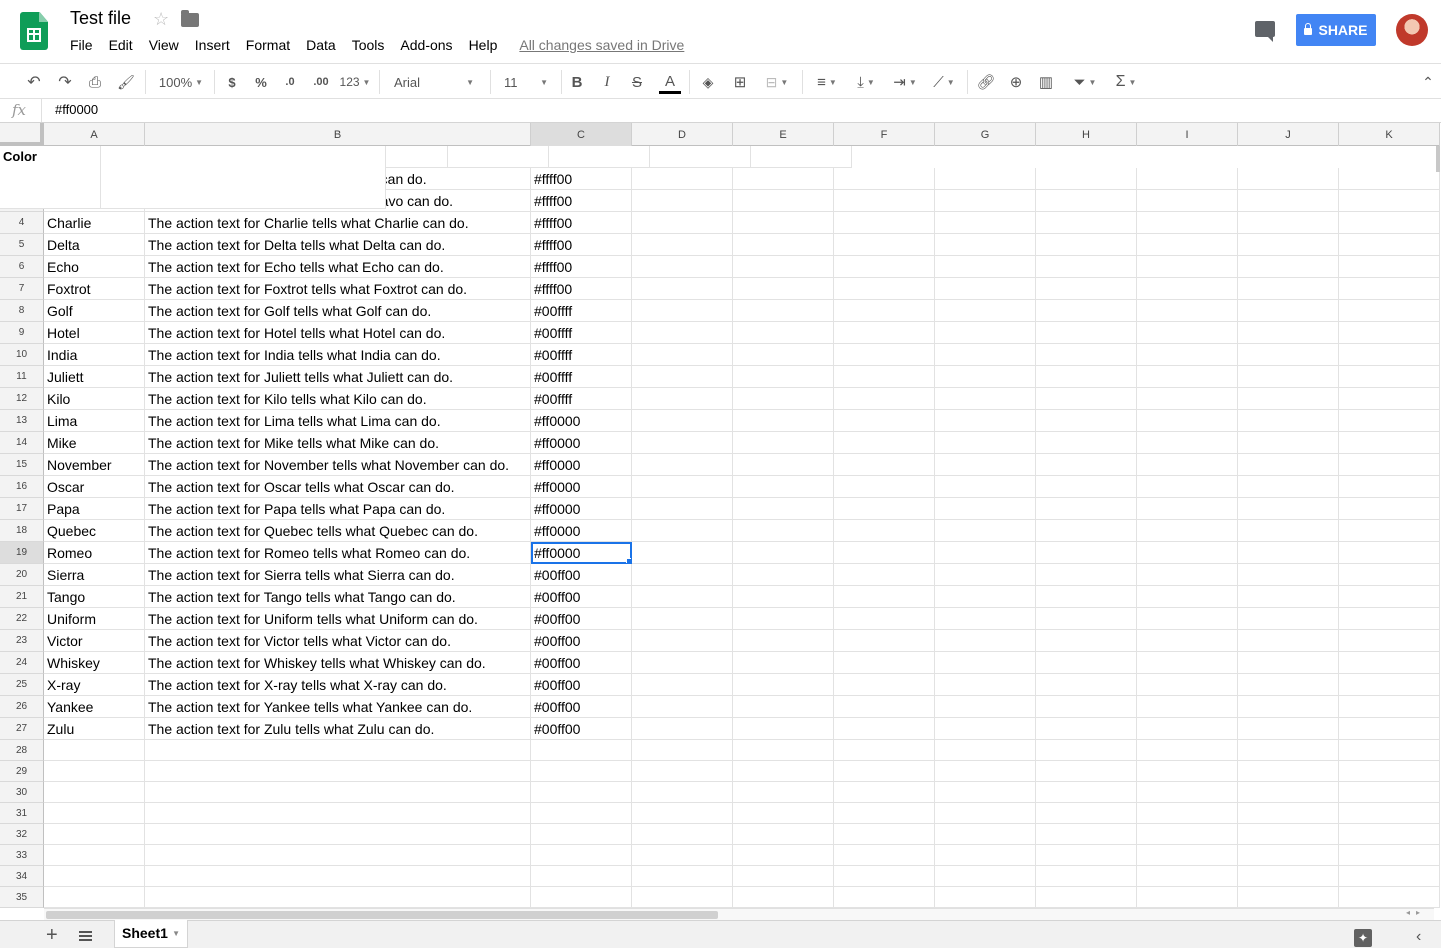 The image size is (1441, 948). I want to click on decrease-decimal-button: .0, so click(290, 82).